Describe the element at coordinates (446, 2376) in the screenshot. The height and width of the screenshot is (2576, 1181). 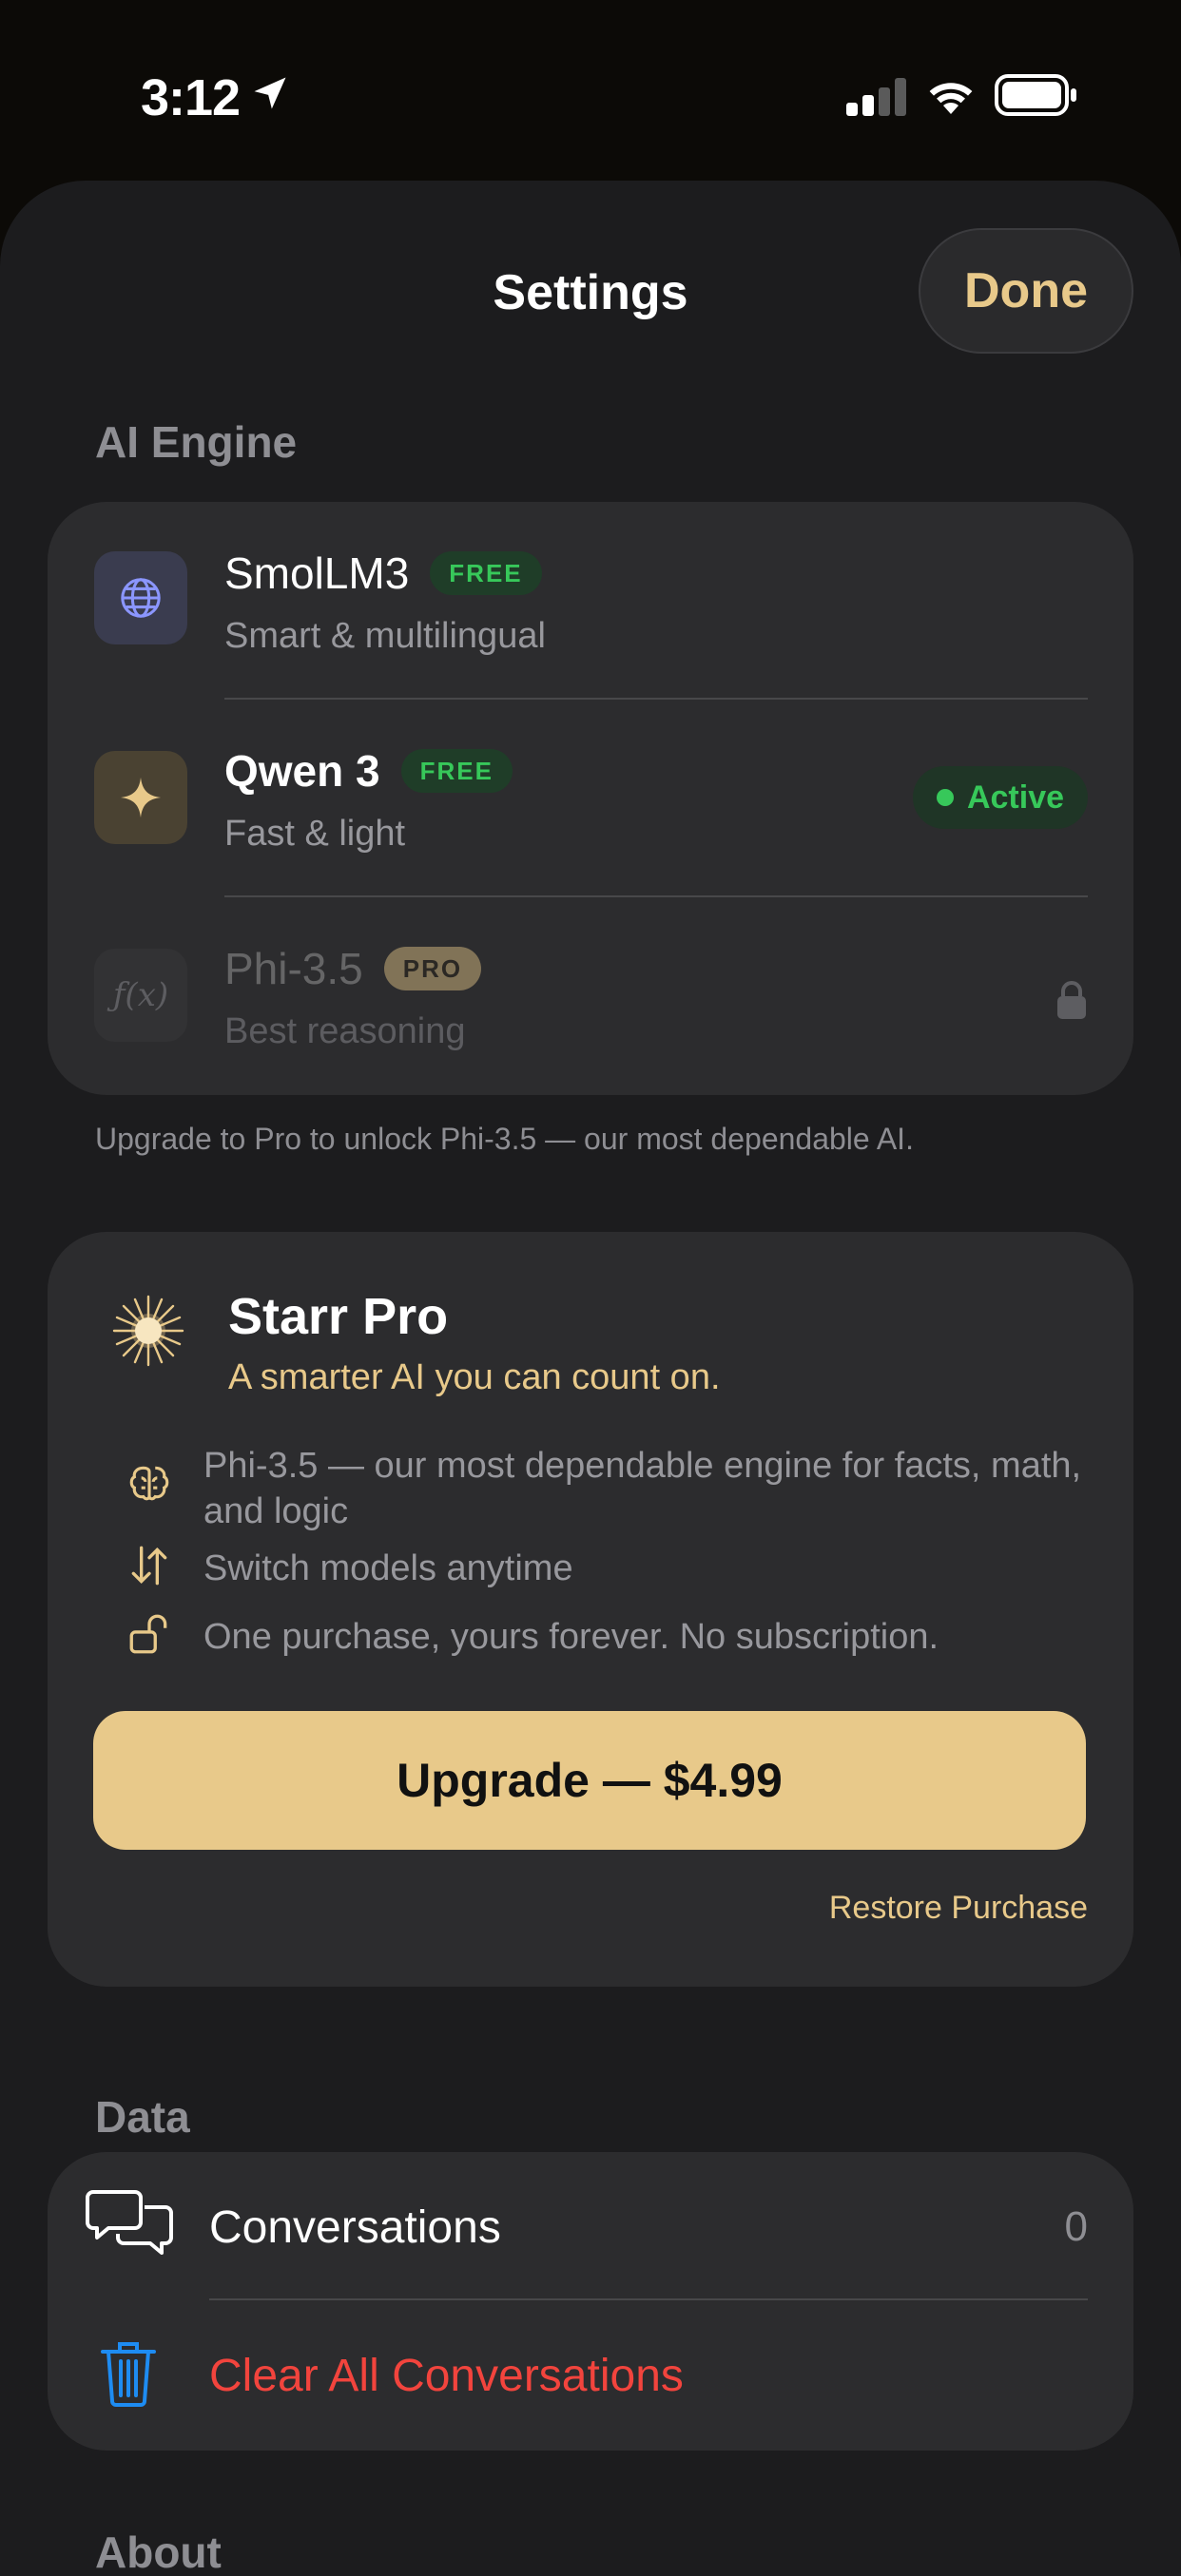
I see `clear-all-conversations-button: Clear All Conversations` at that location.